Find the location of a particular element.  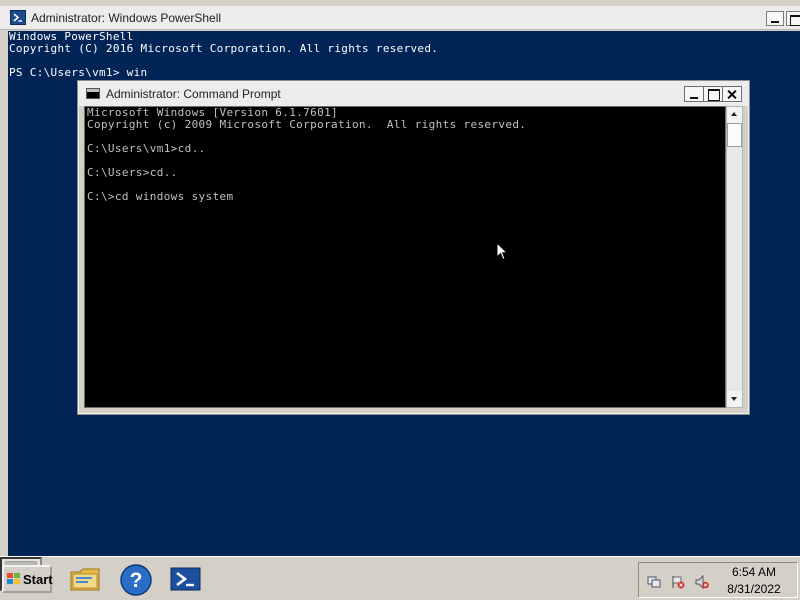

powershell-window-title: Administrator: Windows PowerShell is located at coordinates (126, 18).